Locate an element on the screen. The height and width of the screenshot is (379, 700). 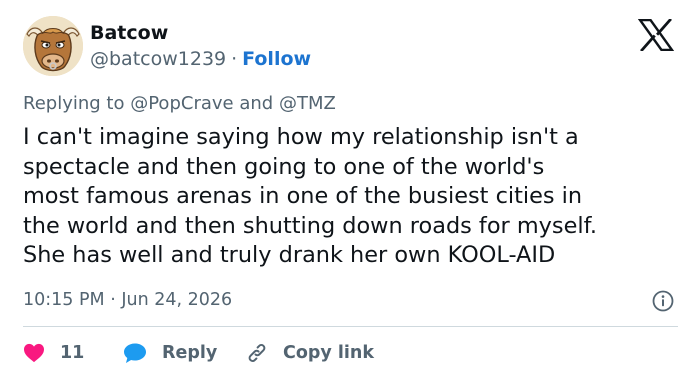
mention-popcrave: @PopCrave is located at coordinates (181, 103).